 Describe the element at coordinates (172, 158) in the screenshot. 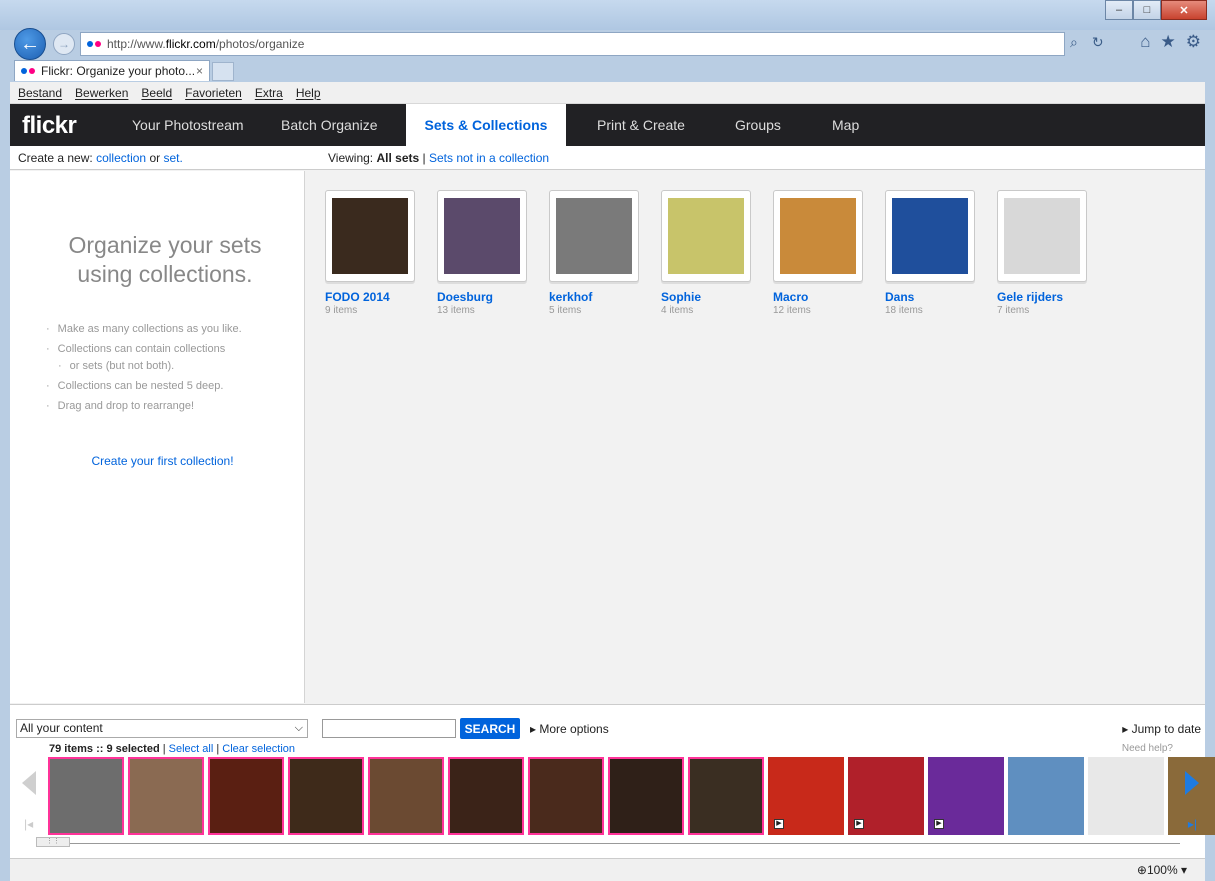

I see `create-set-link: set.` at that location.